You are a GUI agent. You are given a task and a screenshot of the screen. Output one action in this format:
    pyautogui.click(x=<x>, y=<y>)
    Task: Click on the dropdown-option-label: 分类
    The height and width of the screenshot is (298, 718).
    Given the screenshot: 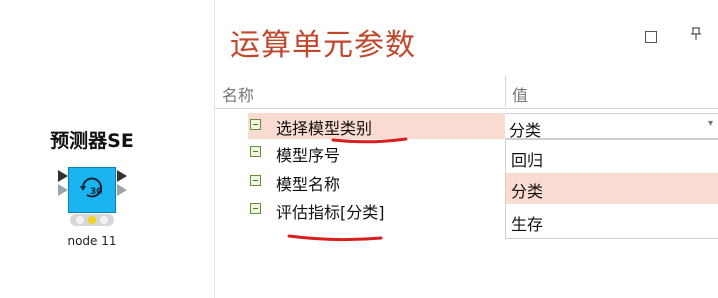 What is the action you would take?
    pyautogui.click(x=527, y=191)
    